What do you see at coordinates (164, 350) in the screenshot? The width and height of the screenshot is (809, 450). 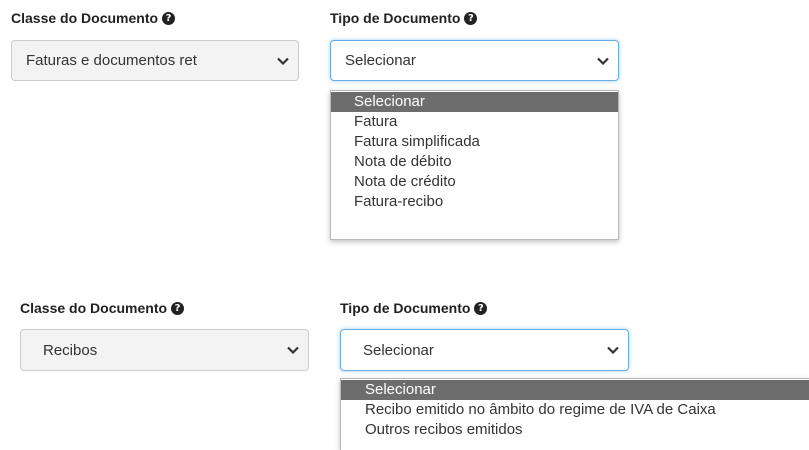 I see `class-select: Recibos` at bounding box center [164, 350].